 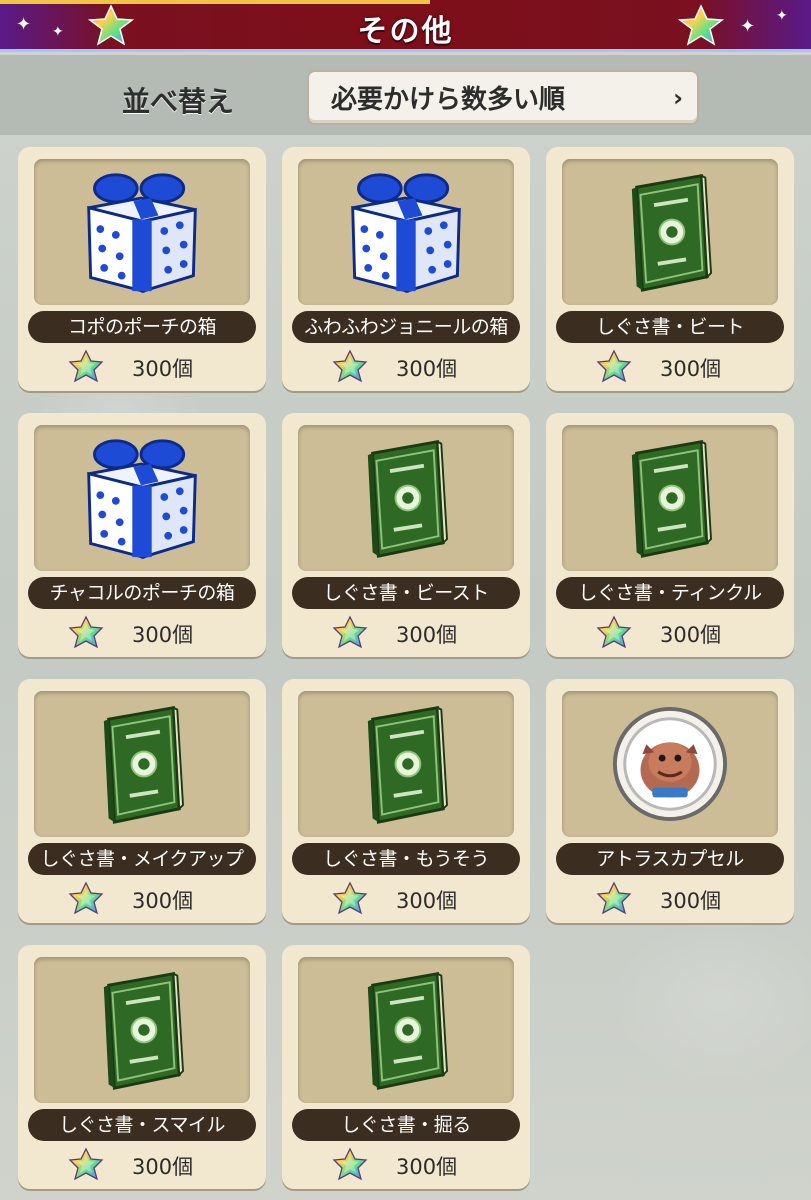 I want to click on item-name: アトラスカプセル, so click(x=670, y=859).